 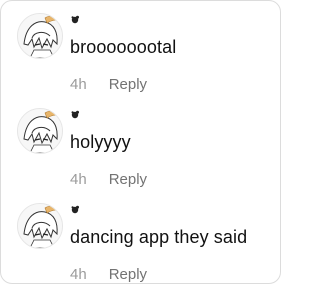 I want to click on comment-text: holyyyy, so click(x=100, y=142).